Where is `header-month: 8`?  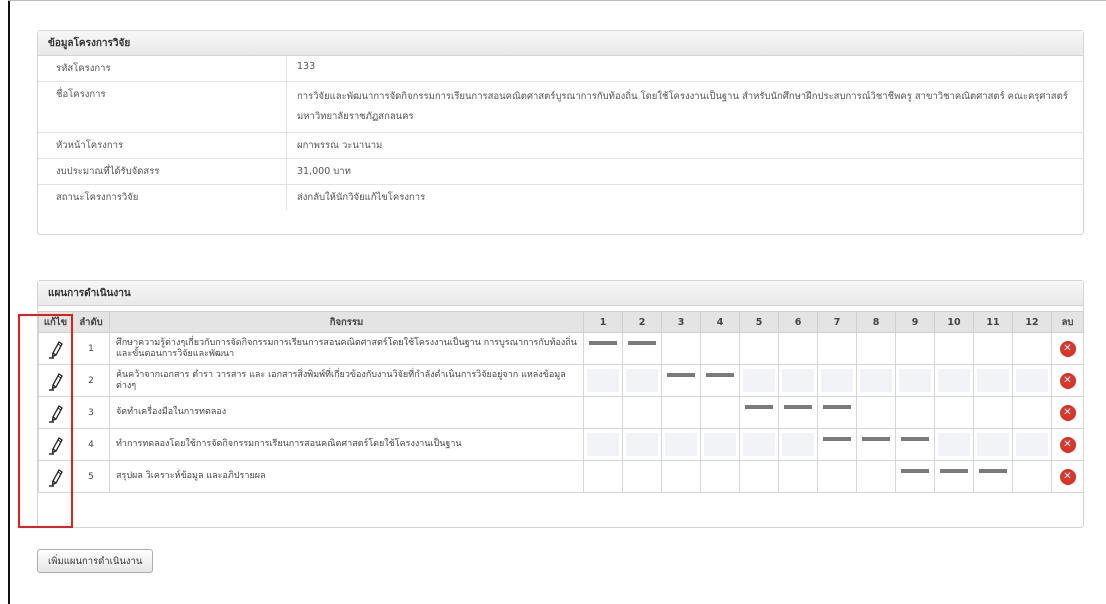
header-month: 8 is located at coordinates (876, 322).